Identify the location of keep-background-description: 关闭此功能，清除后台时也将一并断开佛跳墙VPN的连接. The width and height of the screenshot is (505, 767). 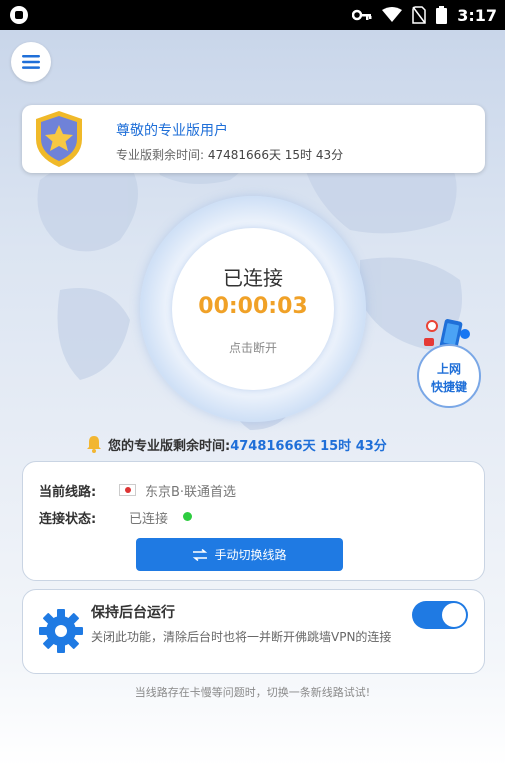
(241, 637).